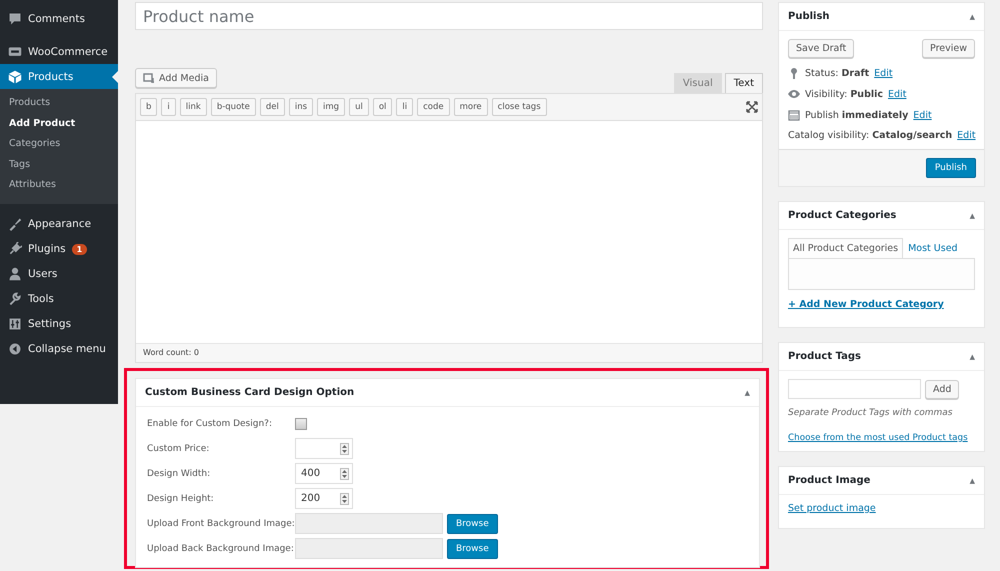 This screenshot has height=571, width=1000. I want to click on box-title: Product Categories, so click(842, 215).